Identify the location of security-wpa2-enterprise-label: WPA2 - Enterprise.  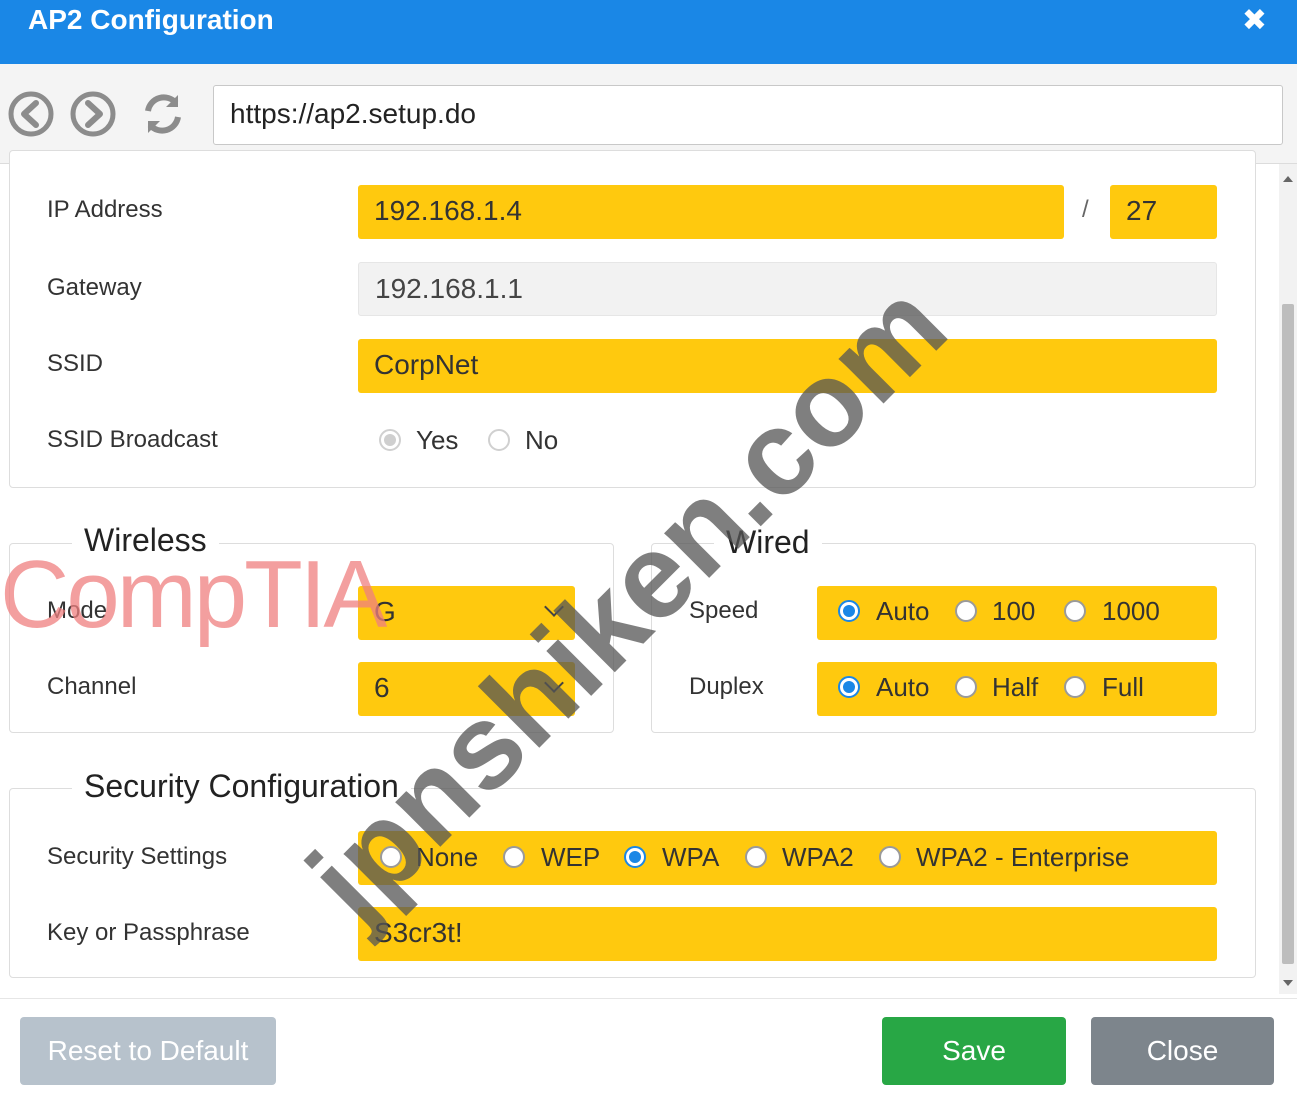
(1023, 857).